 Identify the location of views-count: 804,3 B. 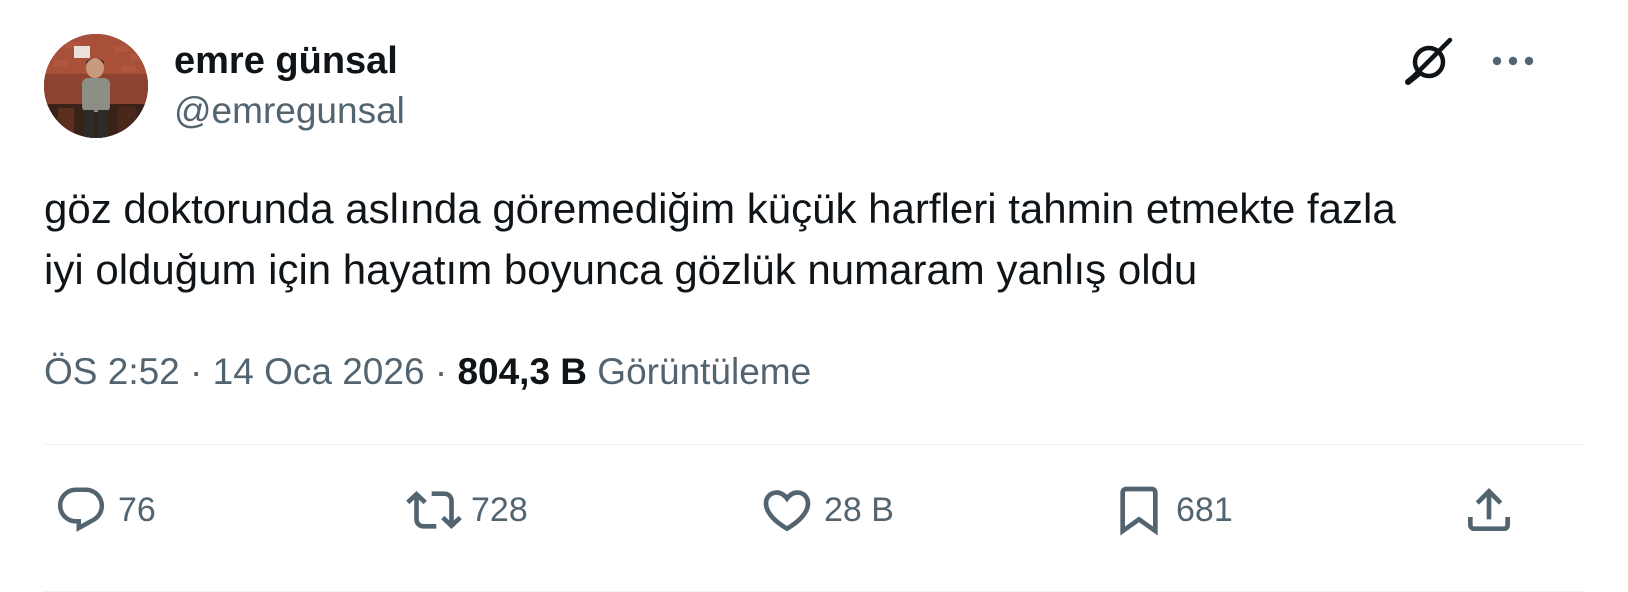
(522, 371).